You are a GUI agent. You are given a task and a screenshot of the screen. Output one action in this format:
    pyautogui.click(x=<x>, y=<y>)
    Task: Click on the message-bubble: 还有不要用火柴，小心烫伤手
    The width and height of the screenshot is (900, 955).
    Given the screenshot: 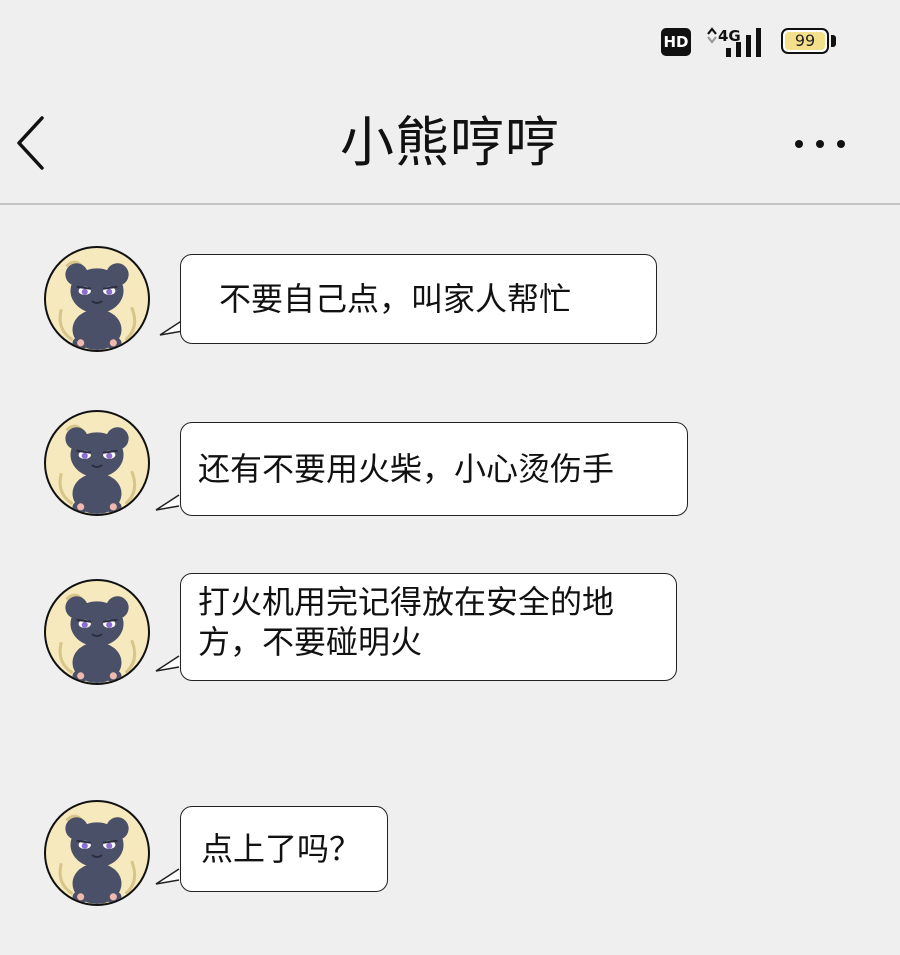 What is the action you would take?
    pyautogui.click(x=434, y=469)
    